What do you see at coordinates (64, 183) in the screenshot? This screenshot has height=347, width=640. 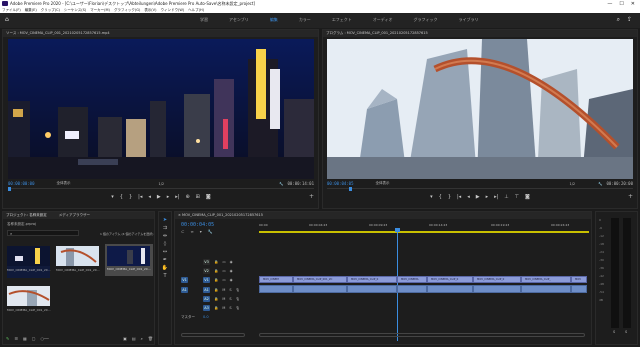 I see `source-fit-dropdown: 全体表示` at bounding box center [64, 183].